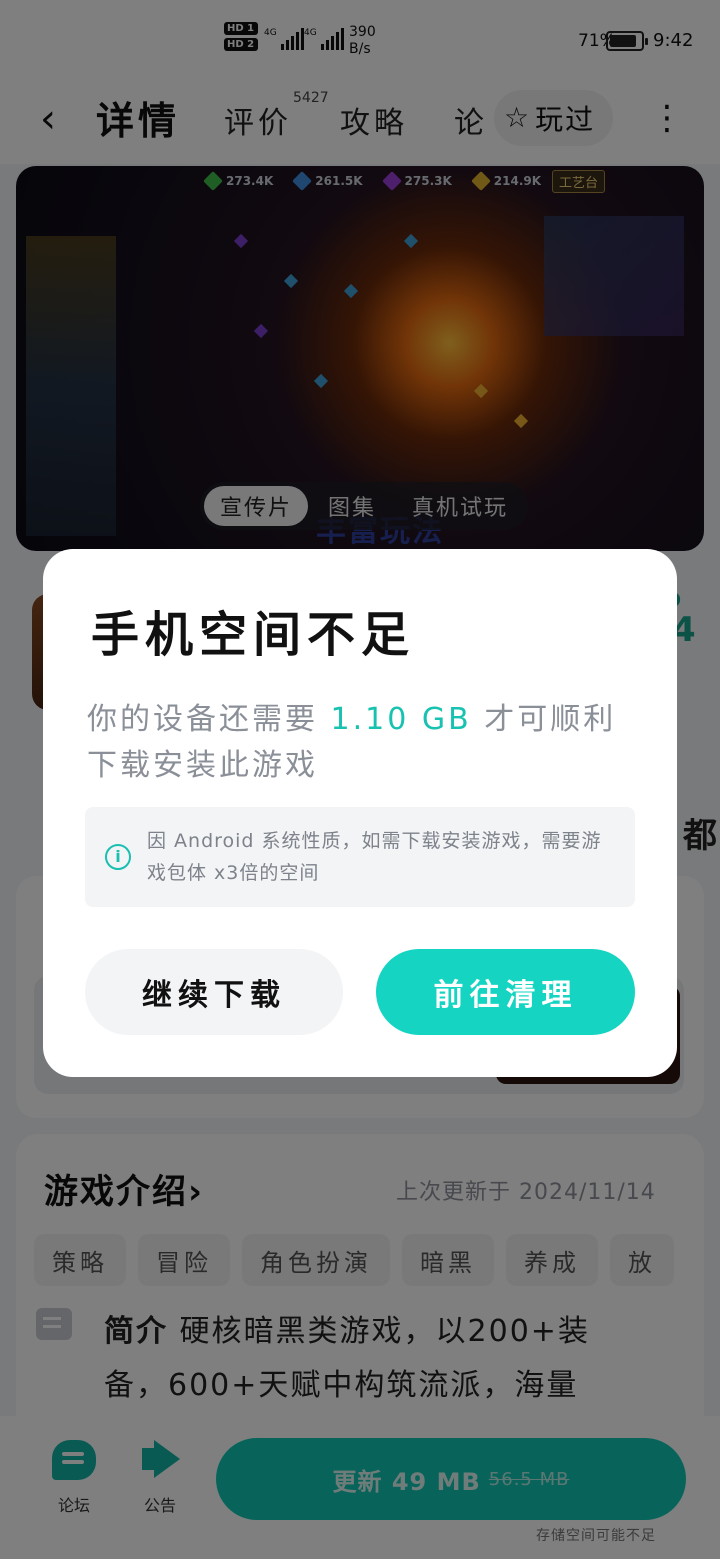 The image size is (720, 1559). I want to click on dialog-title: 手机空间不足, so click(253, 635).